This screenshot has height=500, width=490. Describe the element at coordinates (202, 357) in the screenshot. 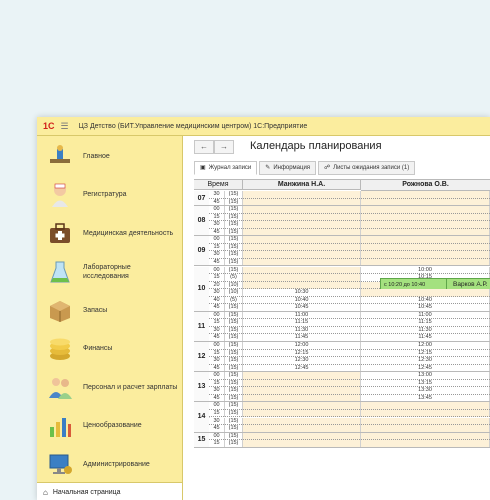

I see `hour-label: 12` at that location.